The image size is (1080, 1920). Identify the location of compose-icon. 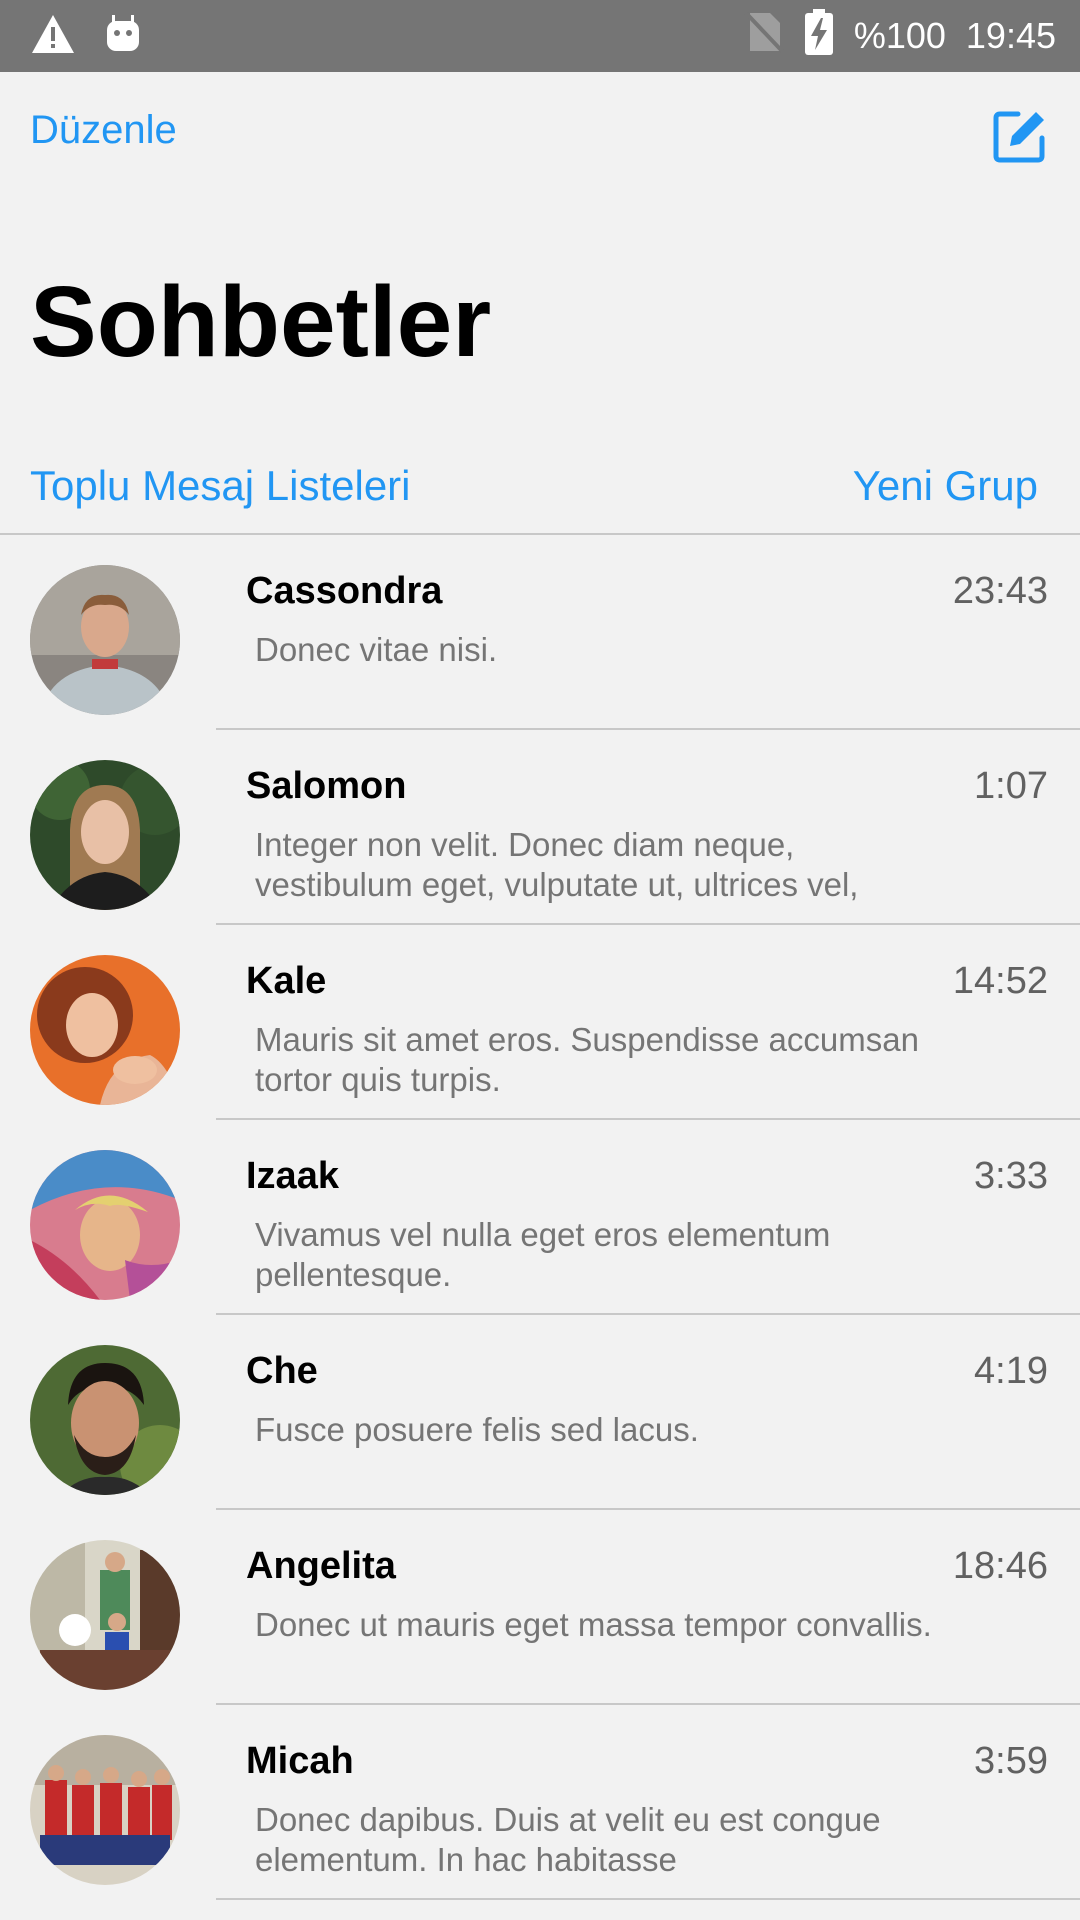
(1019, 137).